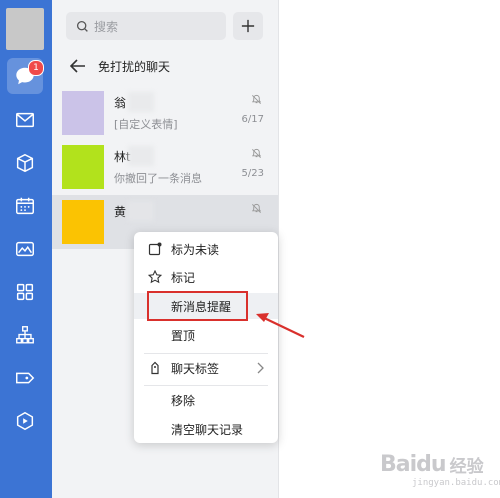 The image size is (500, 498). Describe the element at coordinates (146, 26) in the screenshot. I see `search-input: 搜索` at that location.